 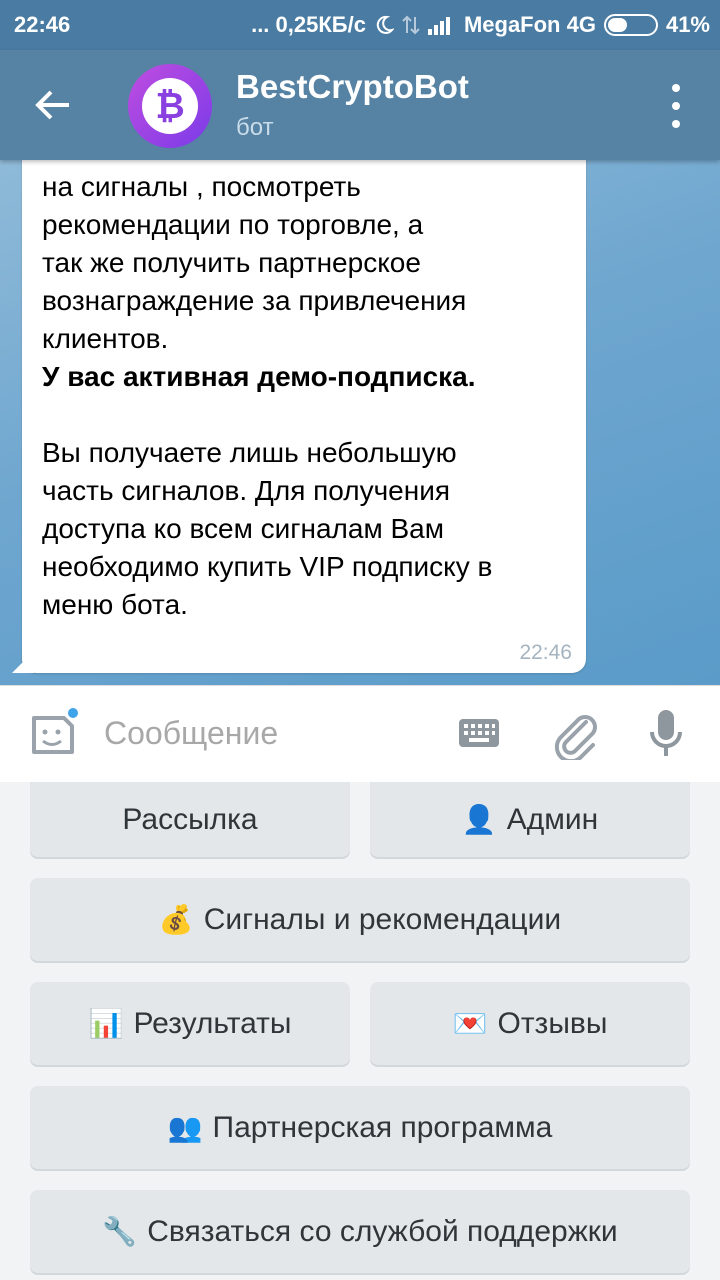 I want to click on kb-button-label: Отзывы, so click(x=552, y=1023).